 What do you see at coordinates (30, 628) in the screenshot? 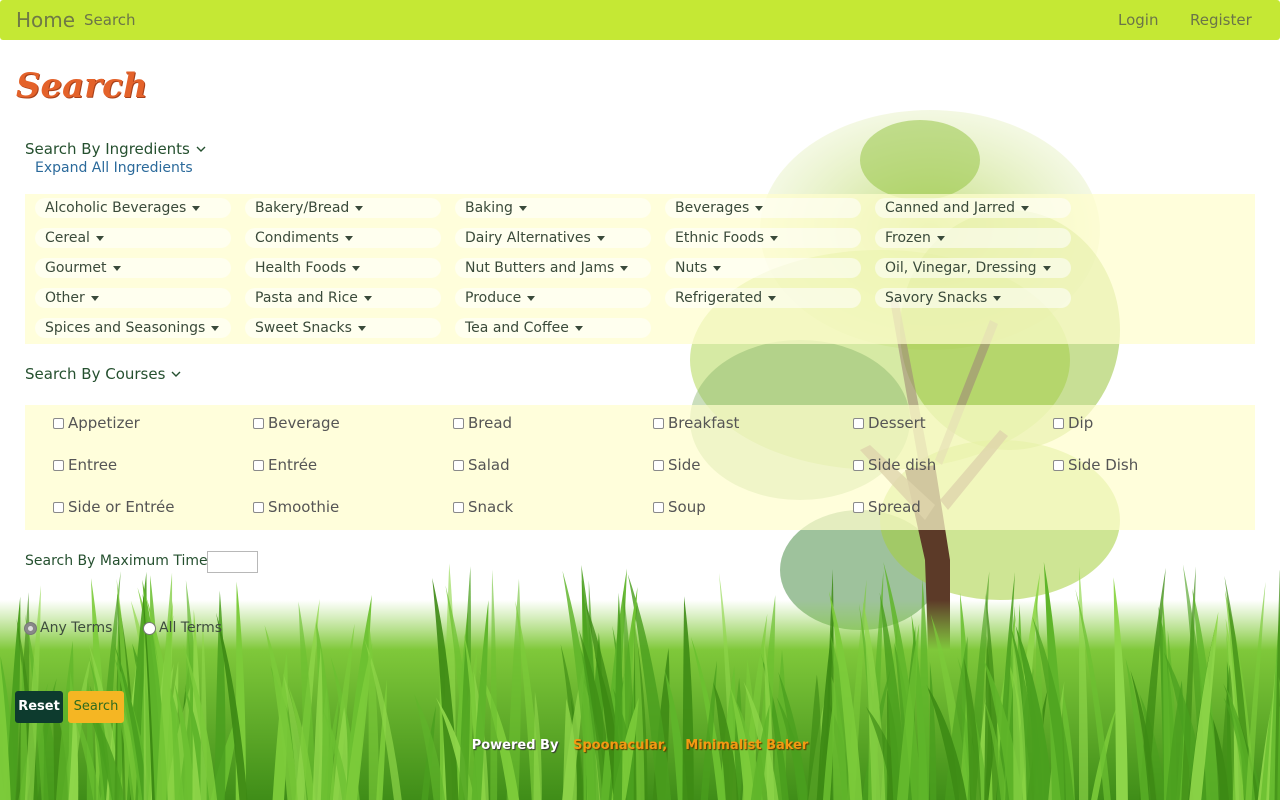
I see `radio-checked-icon` at bounding box center [30, 628].